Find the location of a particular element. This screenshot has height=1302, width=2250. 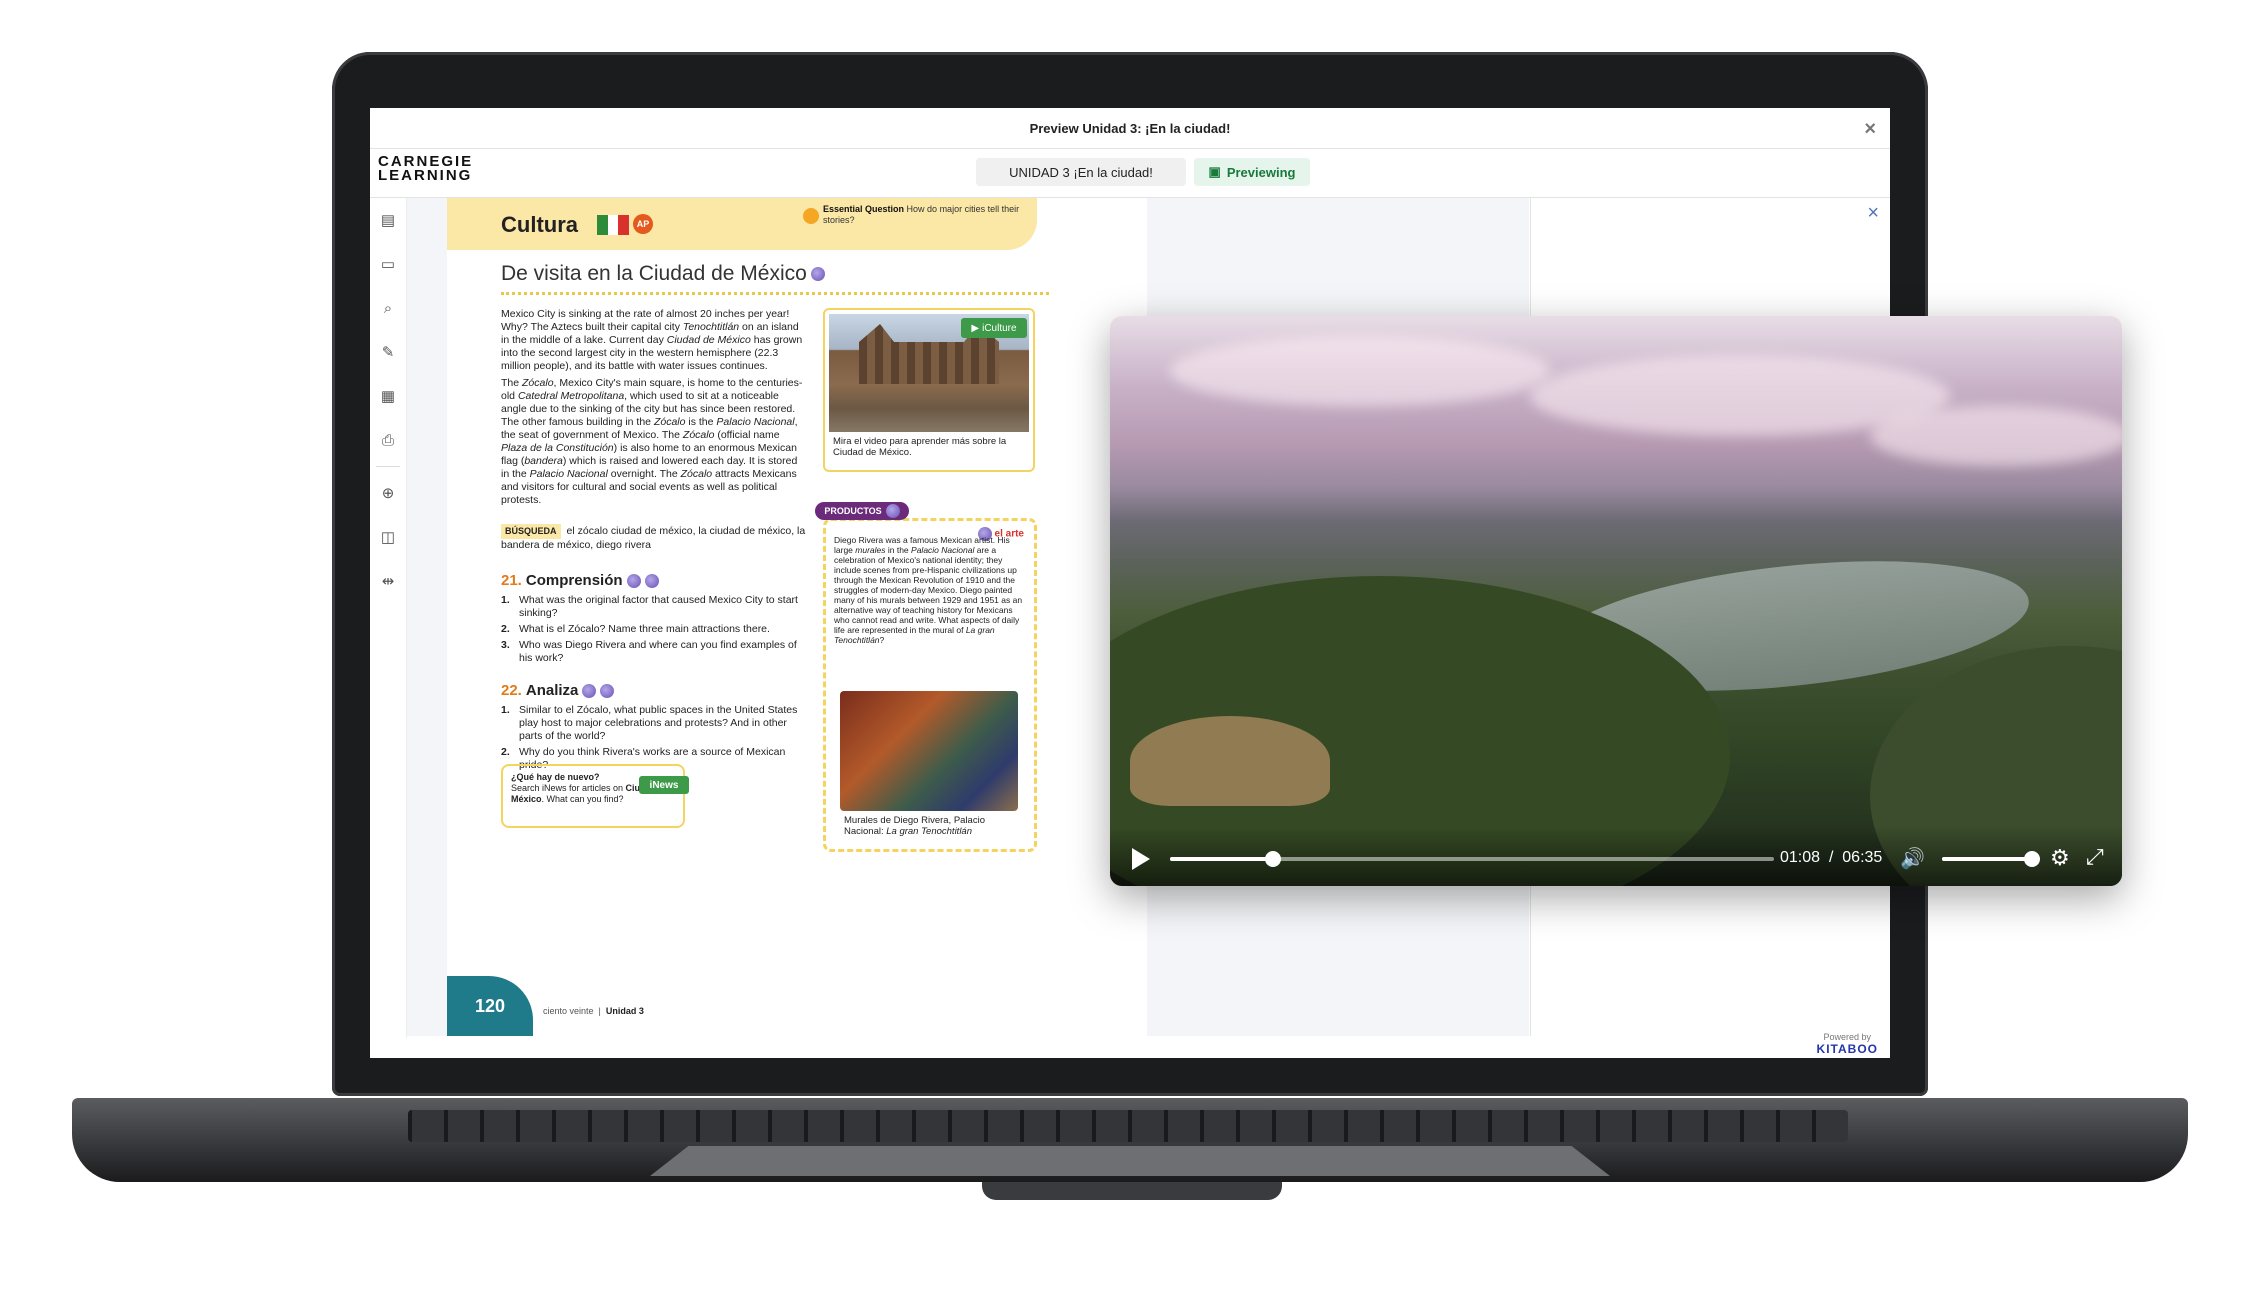

text-run: . What can you find? is located at coordinates (582, 799).